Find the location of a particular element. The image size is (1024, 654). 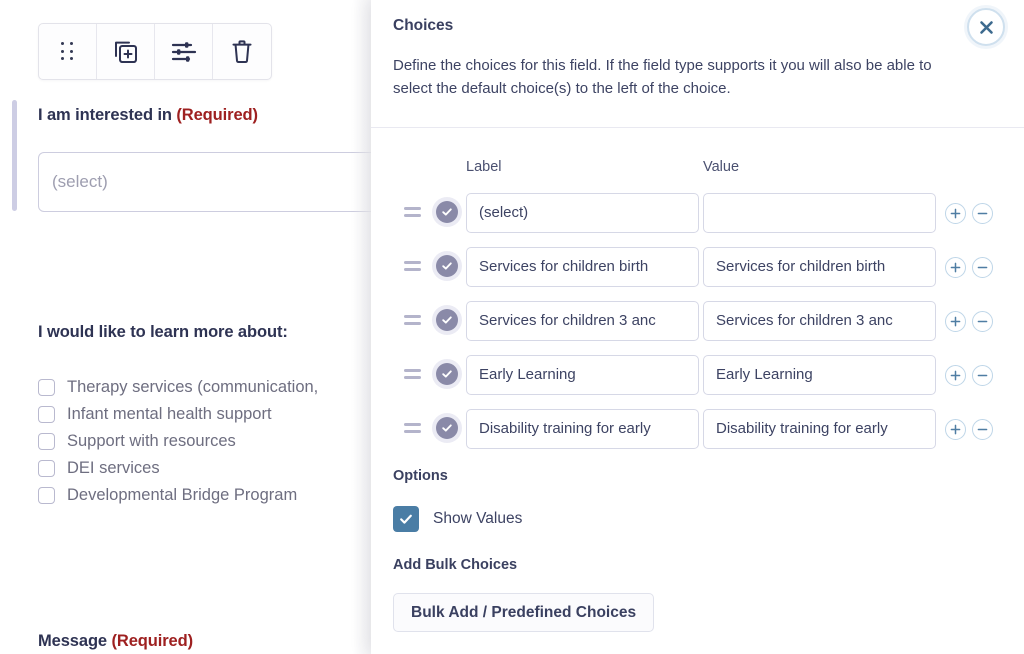

choice-label-input: Services for children birth is located at coordinates (582, 267).